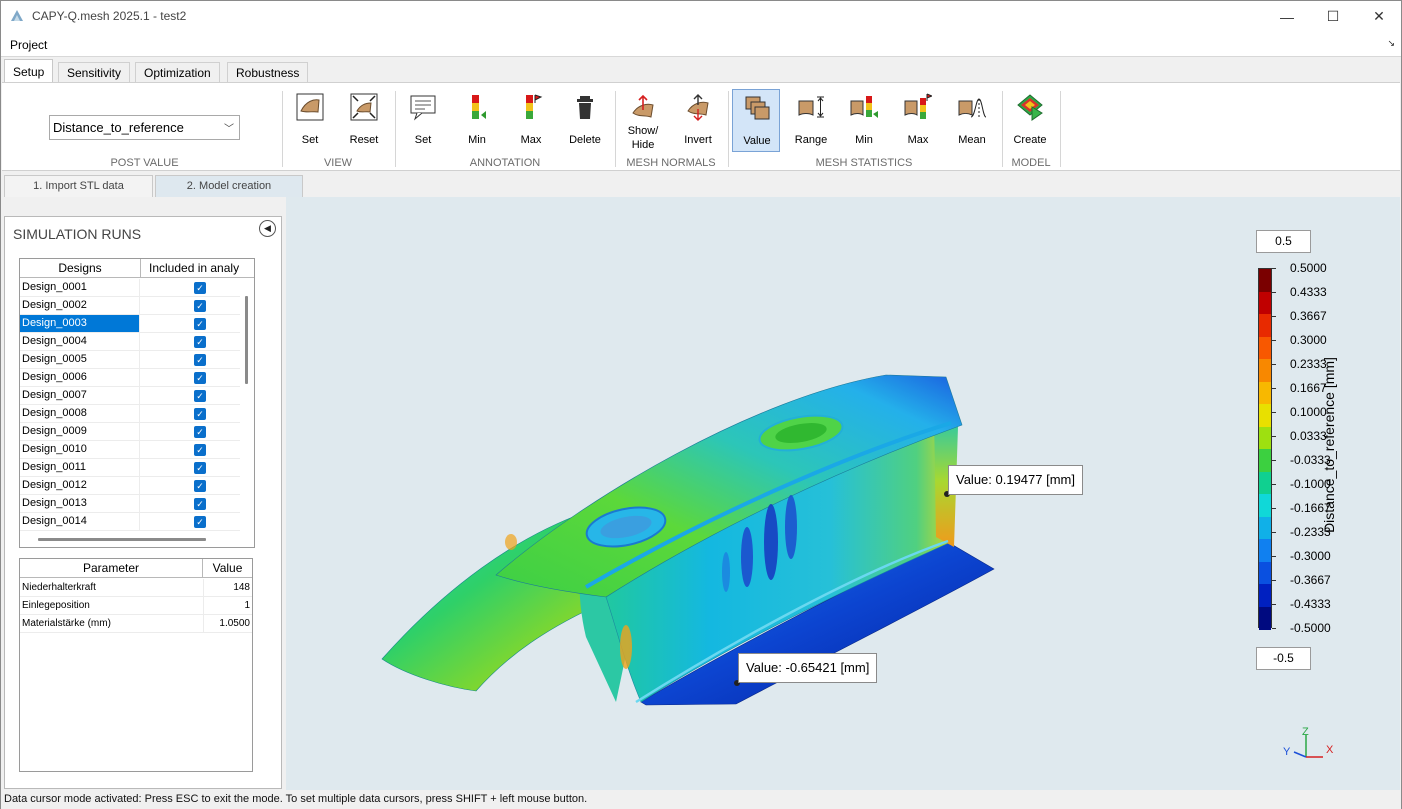 The image size is (1402, 809). Describe the element at coordinates (811, 140) in the screenshot. I see `stat-range-label: Range` at that location.